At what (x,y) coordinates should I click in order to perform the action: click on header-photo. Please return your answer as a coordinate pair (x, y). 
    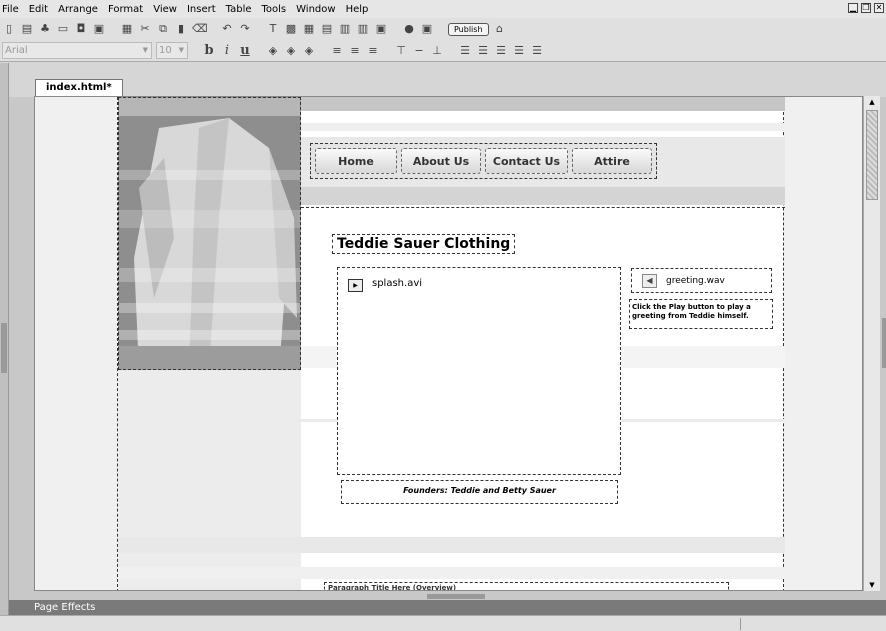
    Looking at the image, I should click on (209, 233).